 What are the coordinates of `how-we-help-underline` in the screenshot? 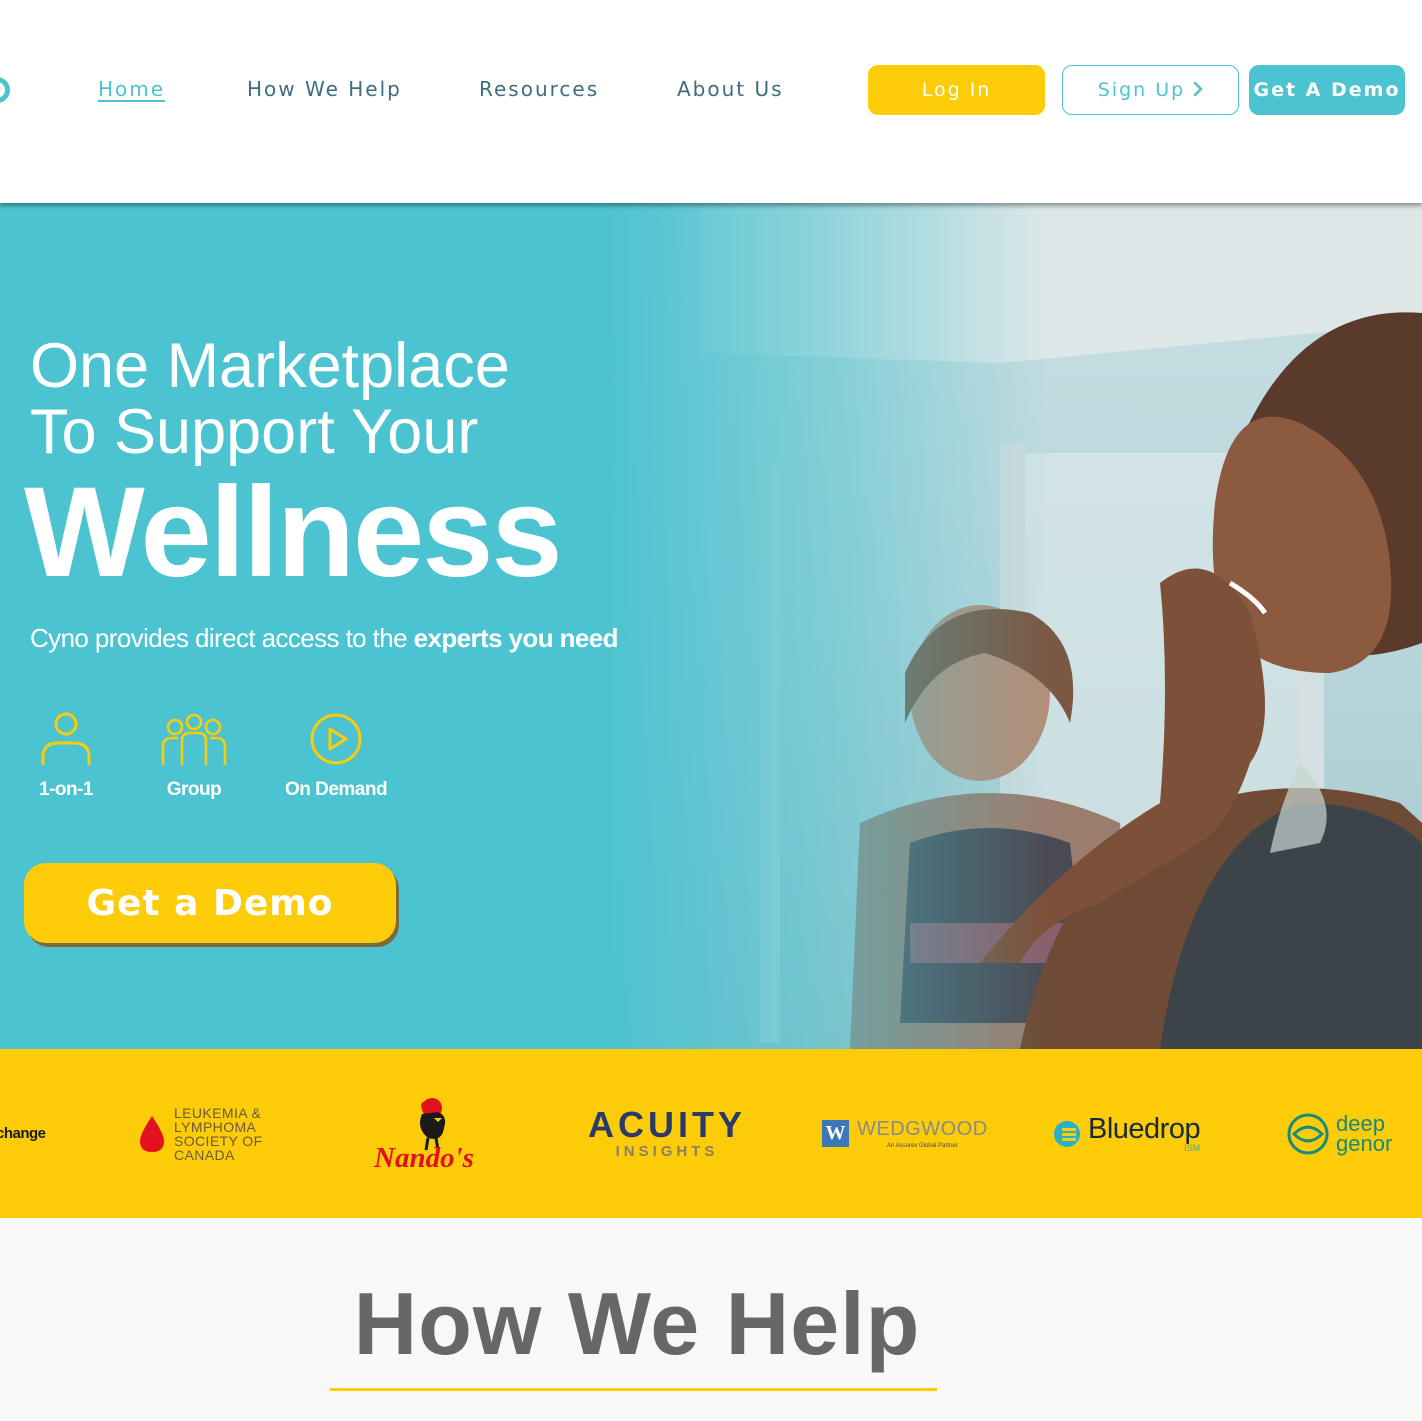 It's located at (633, 1389).